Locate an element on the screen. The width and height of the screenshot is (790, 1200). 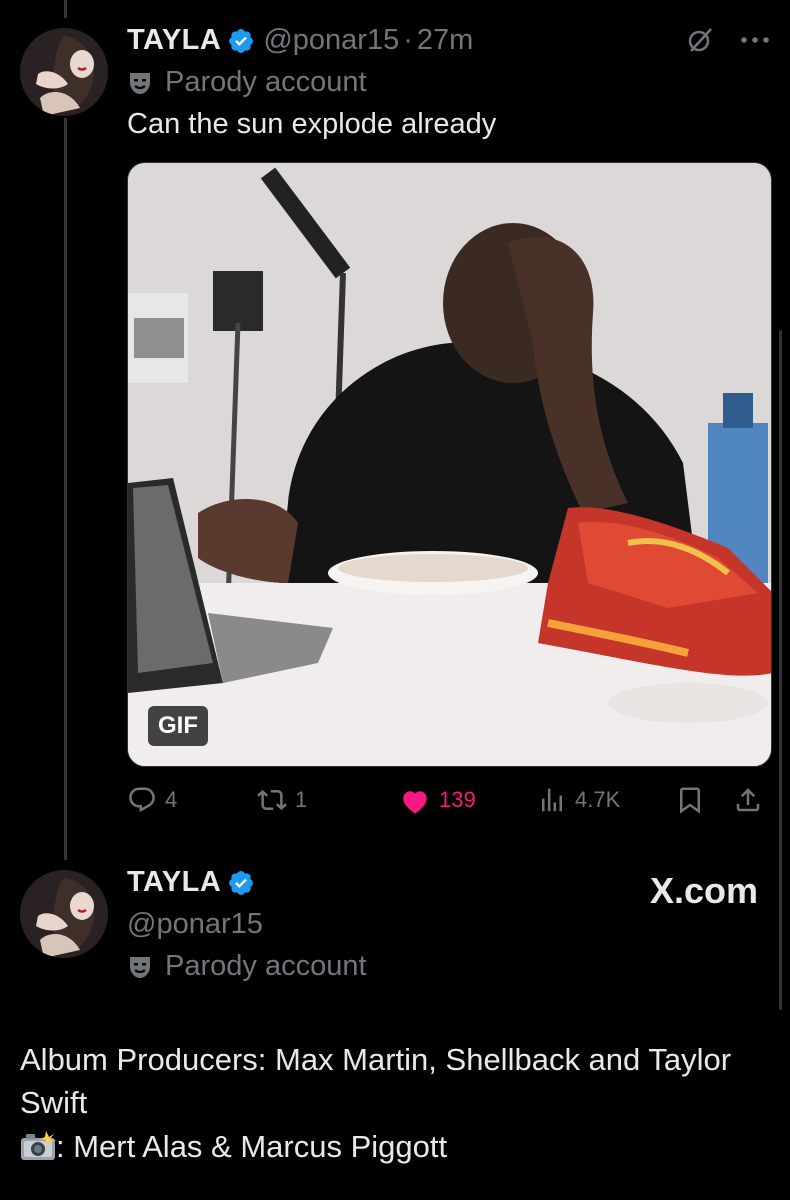
profile-avatar is located at coordinates (64, 914).